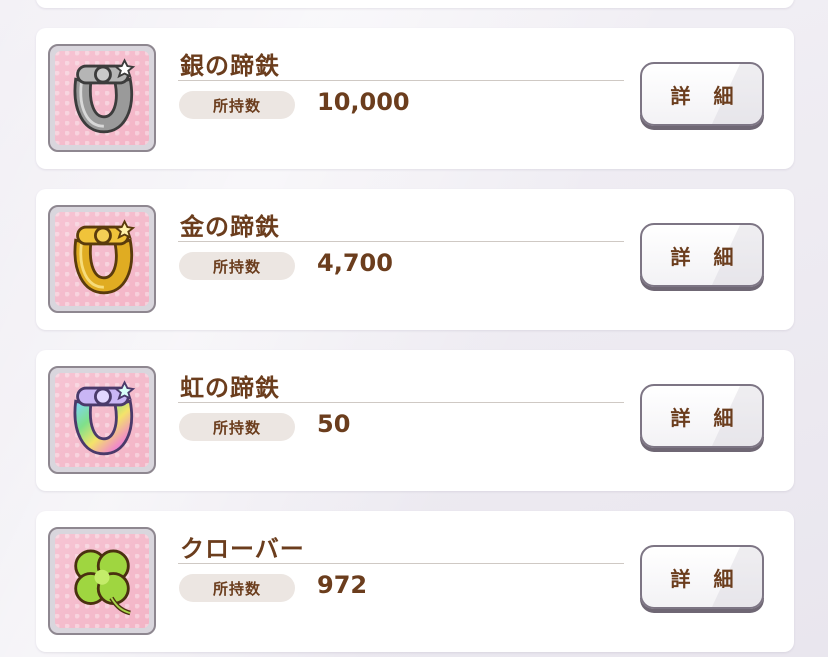 The image size is (828, 657). I want to click on gold-horseshoe-icon, so click(104, 257).